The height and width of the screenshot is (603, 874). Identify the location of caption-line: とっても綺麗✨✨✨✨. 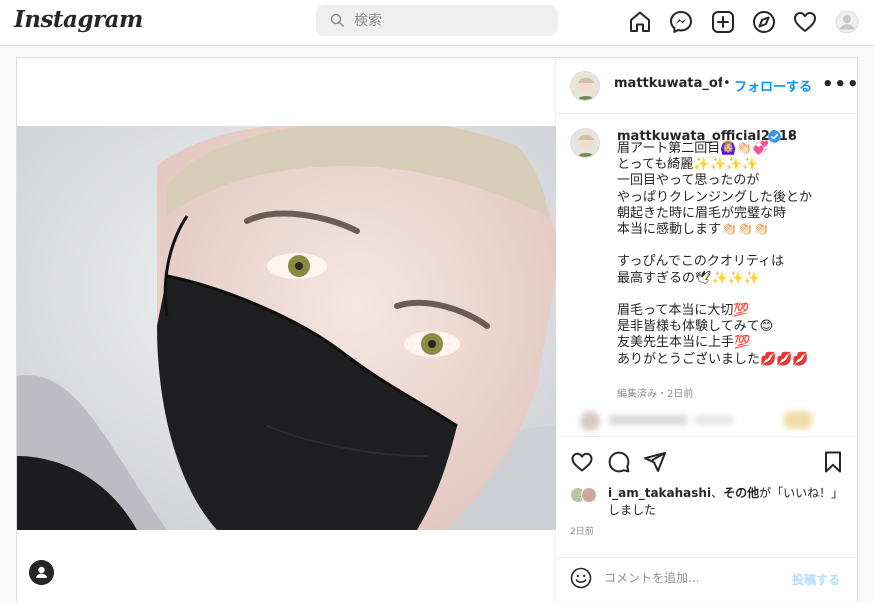
(688, 165).